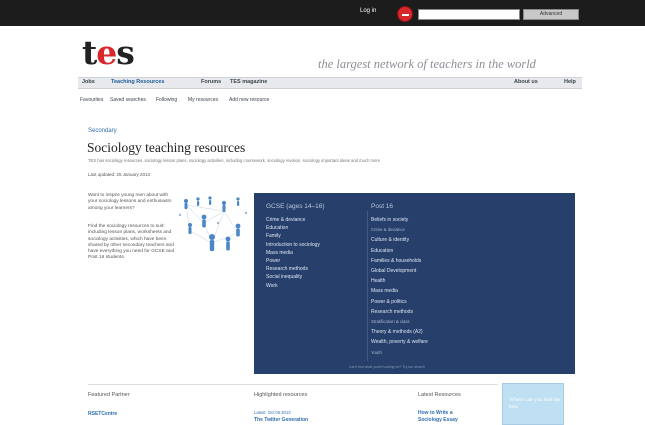 The image size is (645, 425). I want to click on post16-topic-link: Theory & methods (A2), so click(397, 332).